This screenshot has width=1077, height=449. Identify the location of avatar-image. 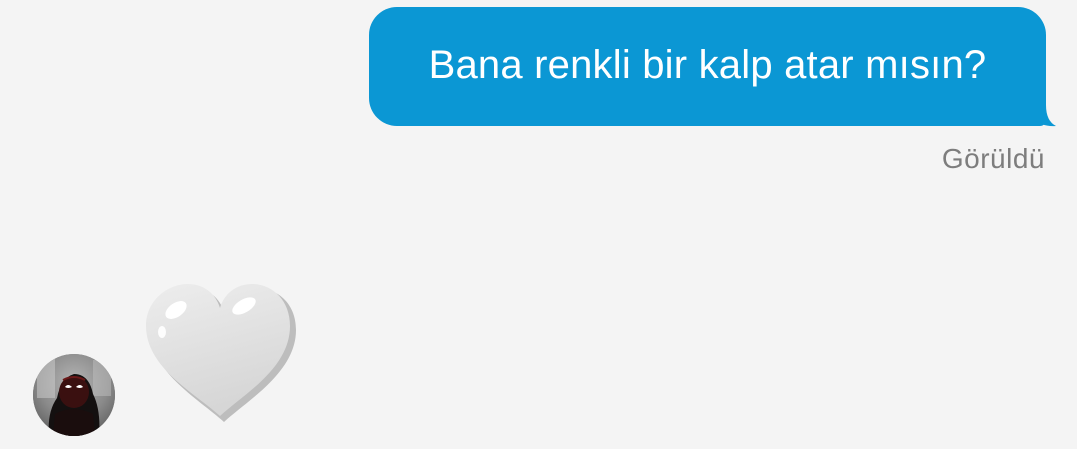
(74, 395).